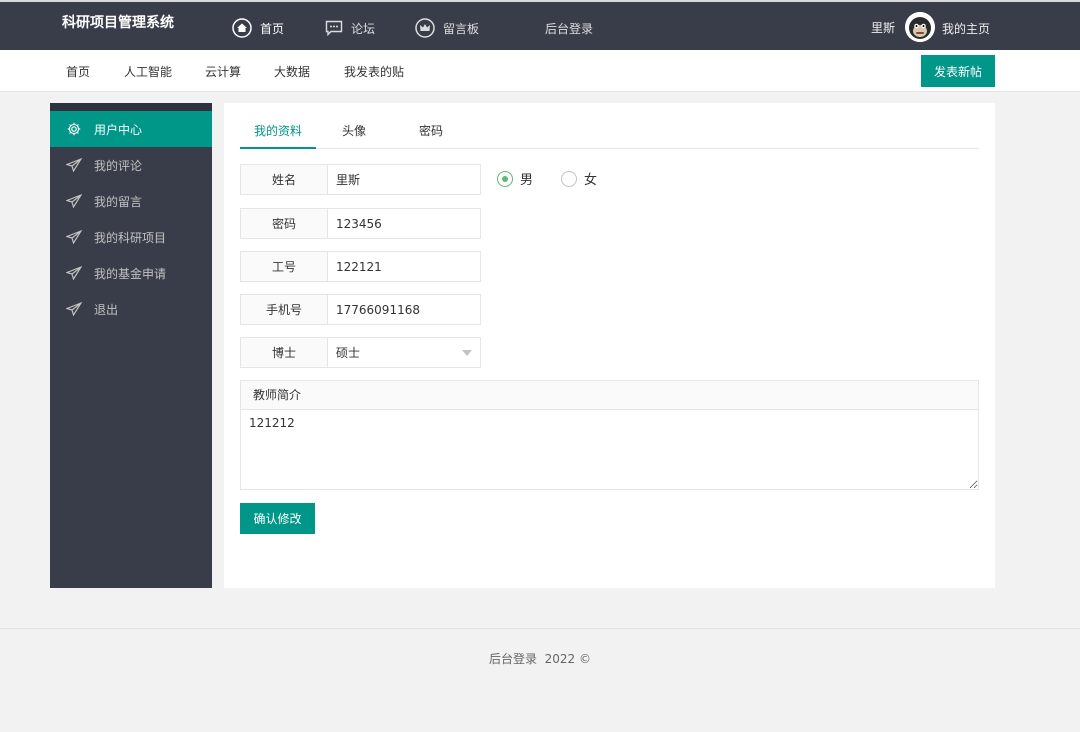  What do you see at coordinates (461, 28) in the screenshot?
I see `nav-board-label: 留言板` at bounding box center [461, 28].